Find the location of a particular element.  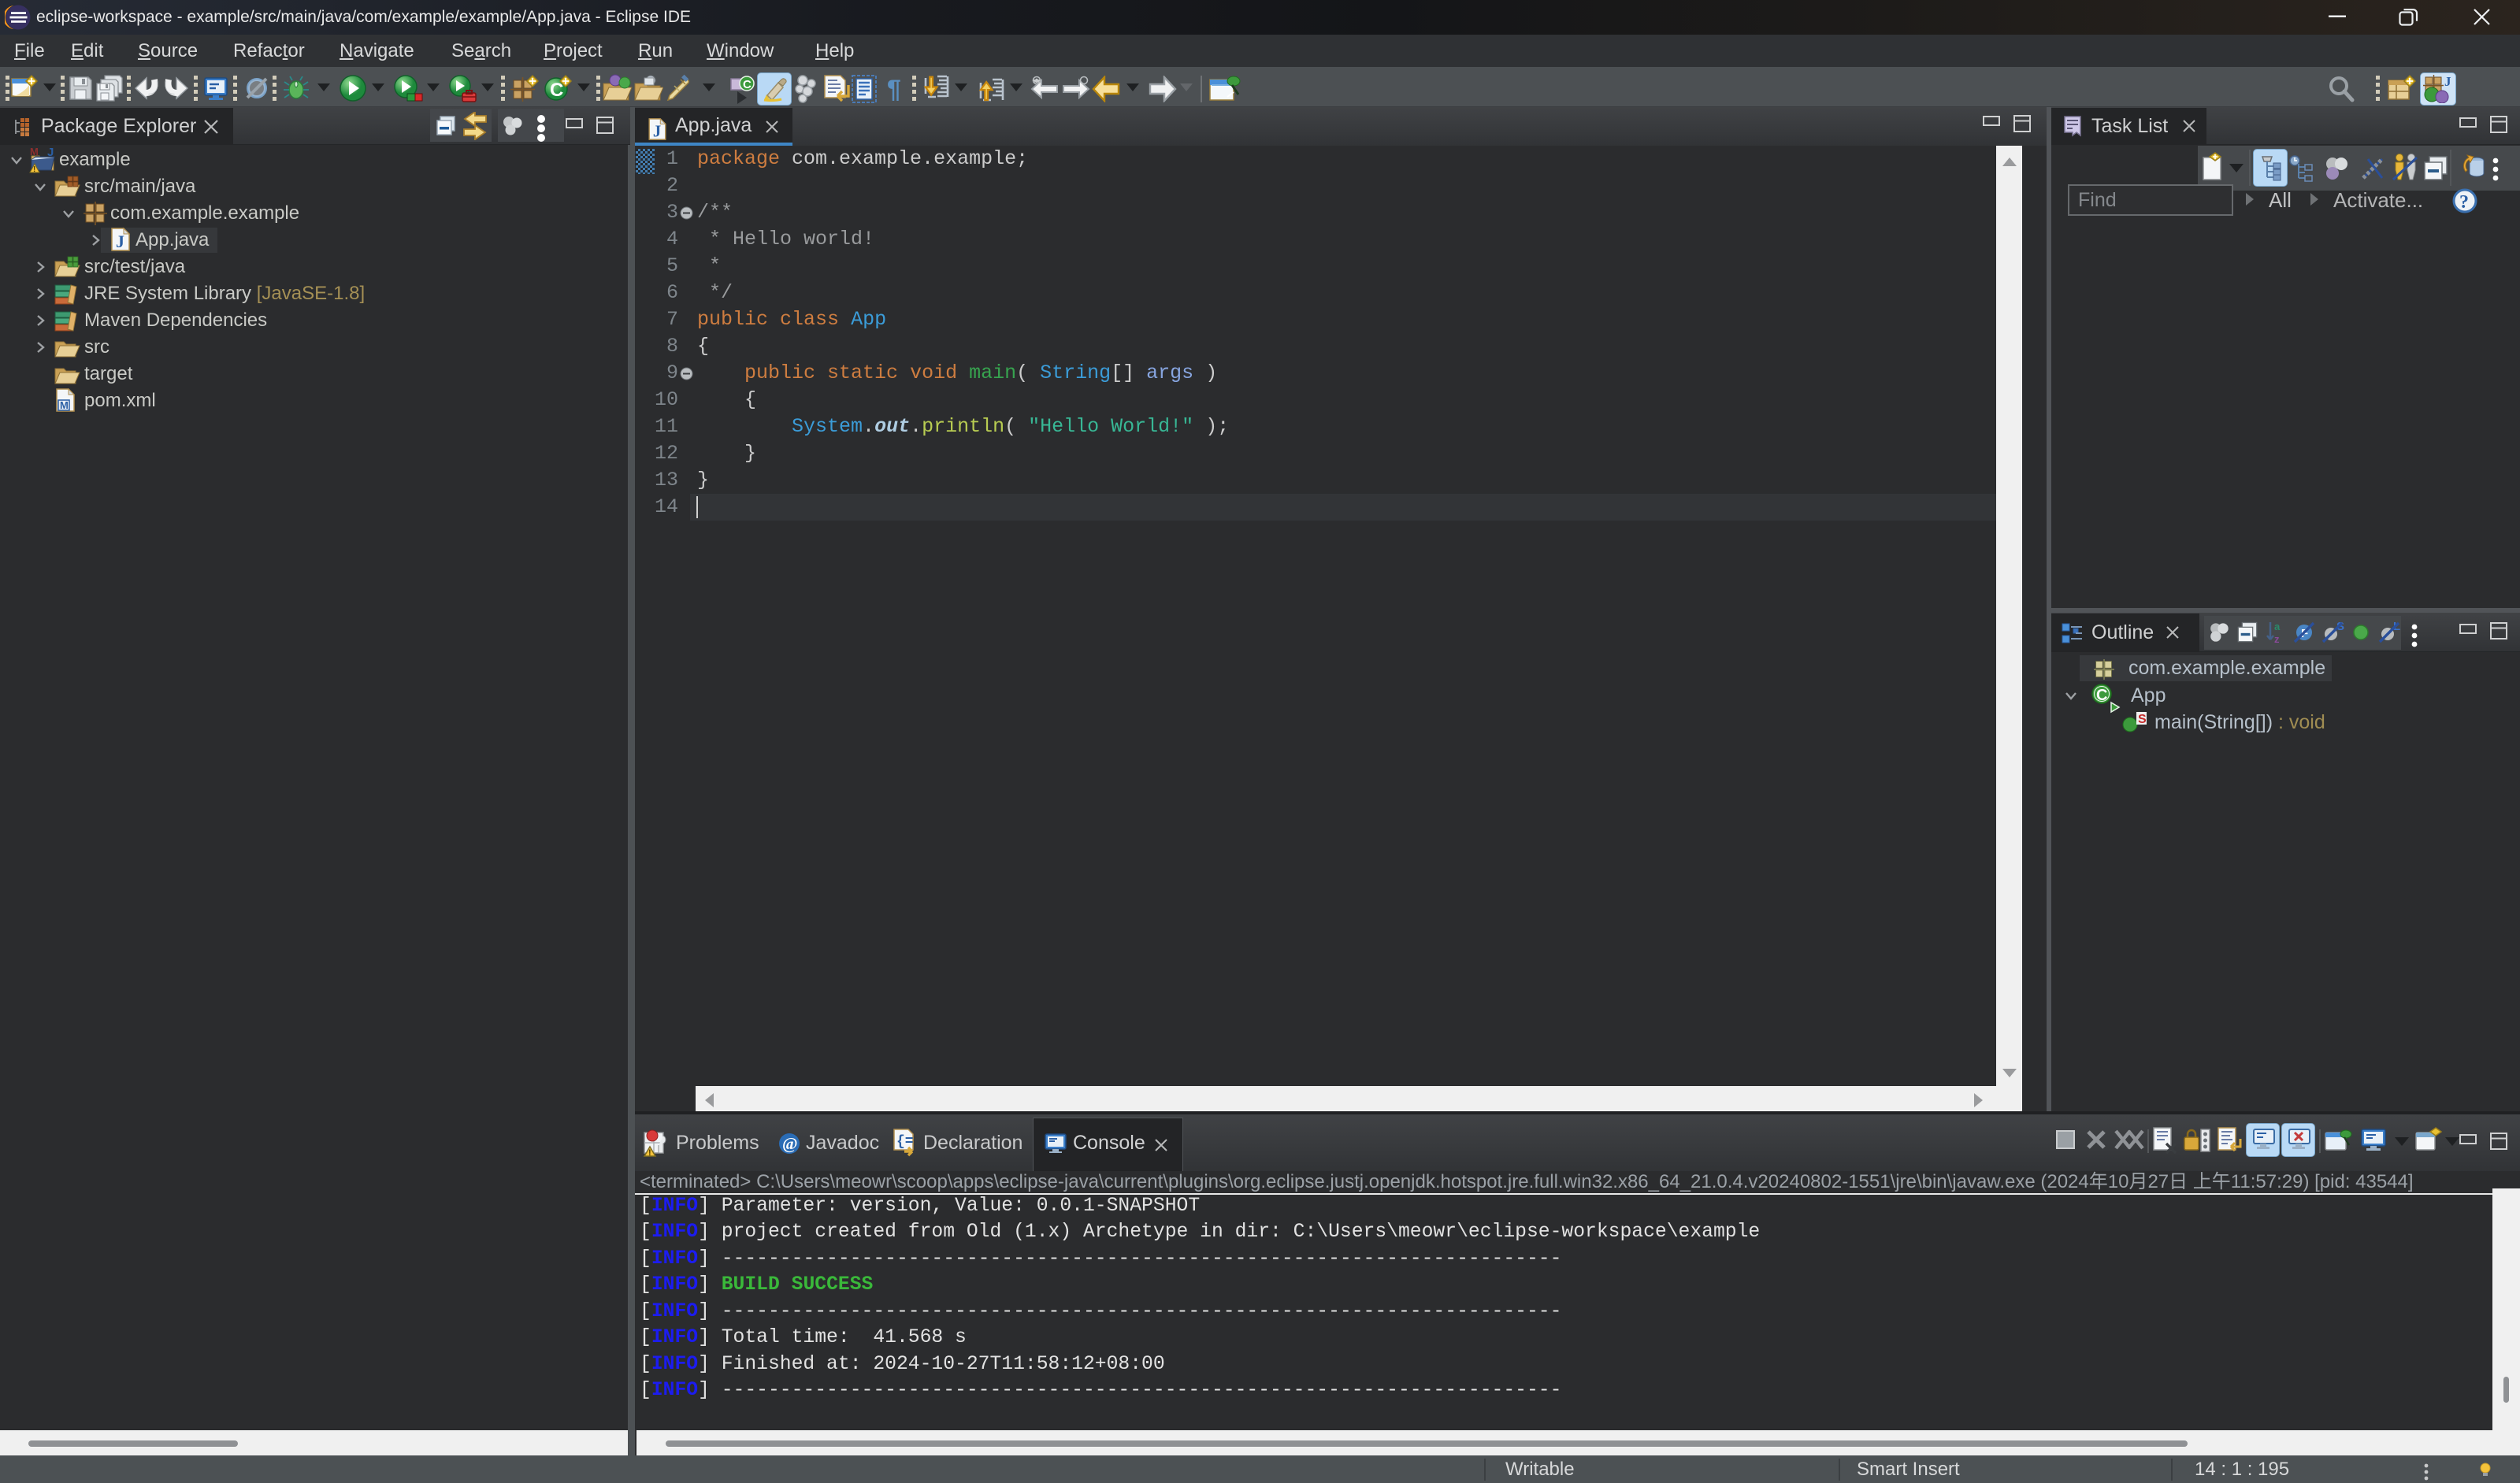

svg-text: z is located at coordinates (2277, 638).